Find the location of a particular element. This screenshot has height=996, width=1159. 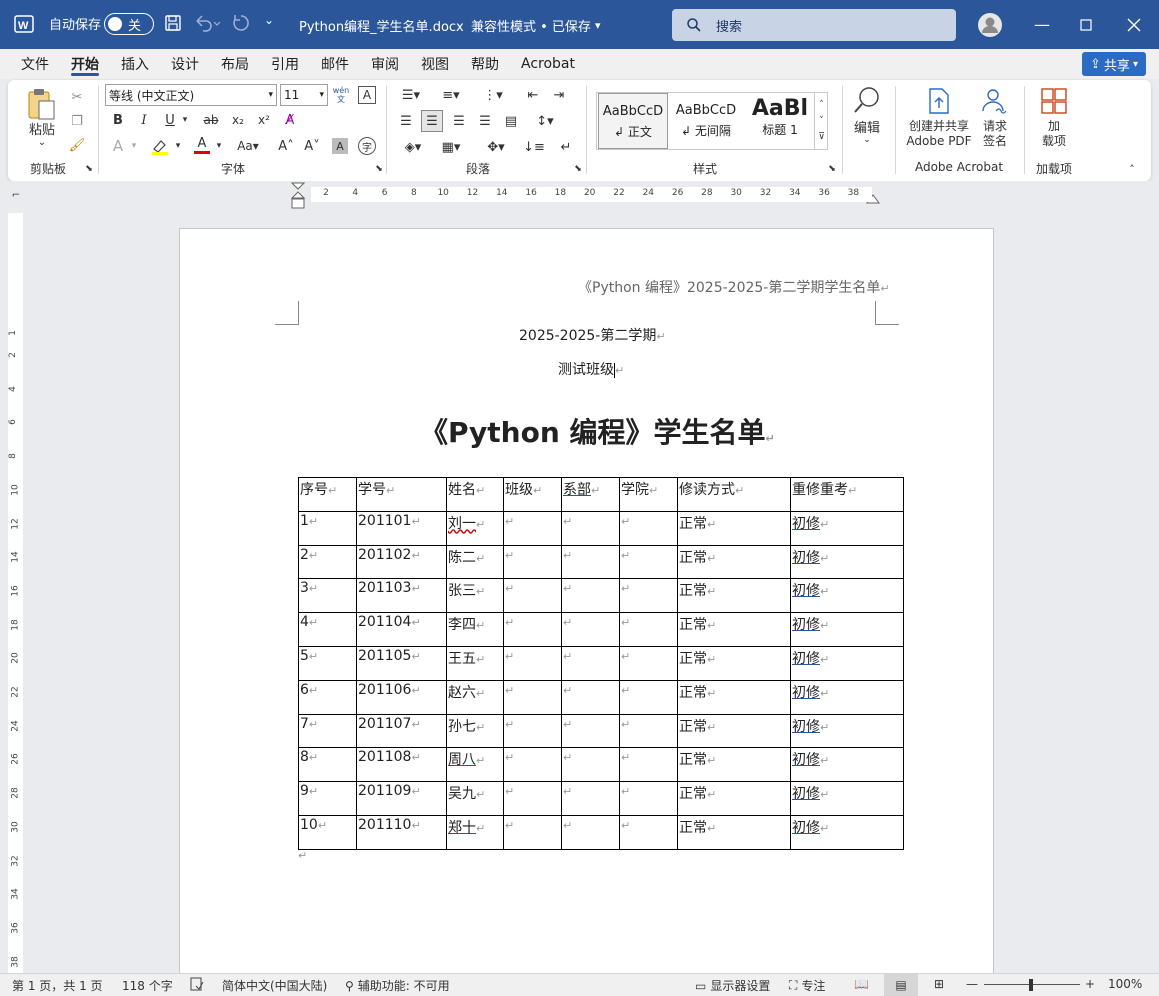

tab-review: 审阅 is located at coordinates (385, 64).